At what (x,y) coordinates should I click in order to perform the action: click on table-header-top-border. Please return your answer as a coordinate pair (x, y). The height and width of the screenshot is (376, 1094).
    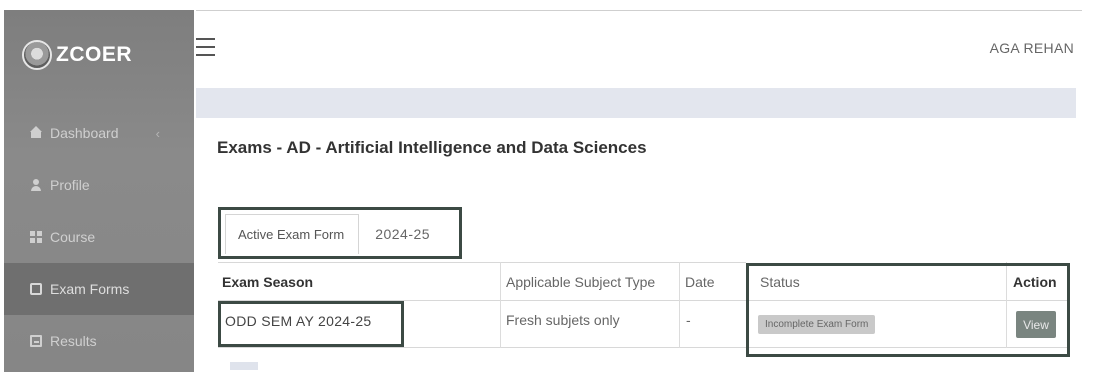
    Looking at the image, I should click on (482, 262).